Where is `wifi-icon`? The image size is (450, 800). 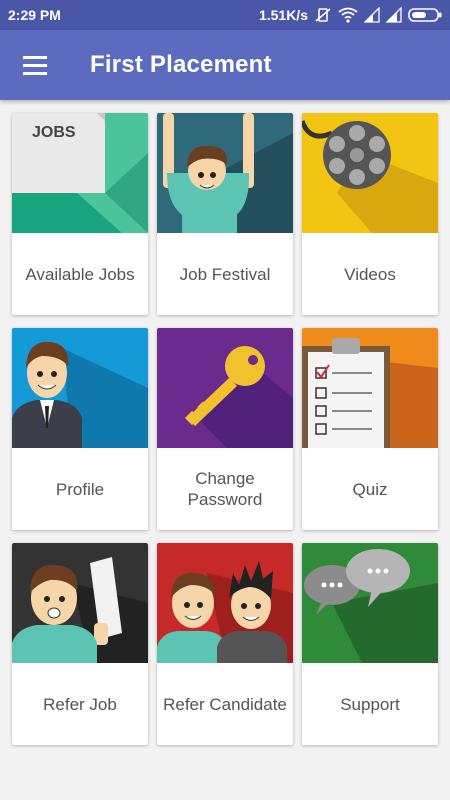 wifi-icon is located at coordinates (348, 15).